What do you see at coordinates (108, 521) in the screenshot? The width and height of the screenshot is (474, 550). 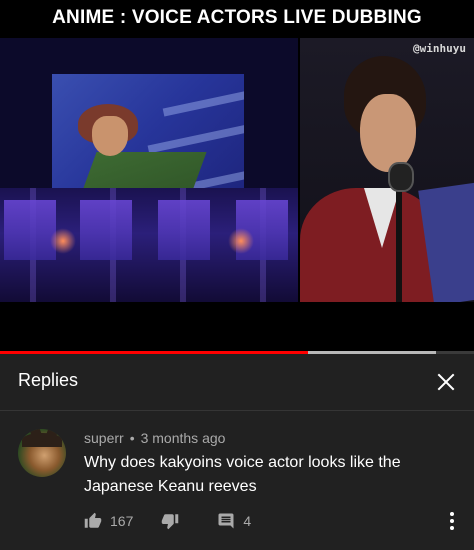 I see `like-button: 167` at bounding box center [108, 521].